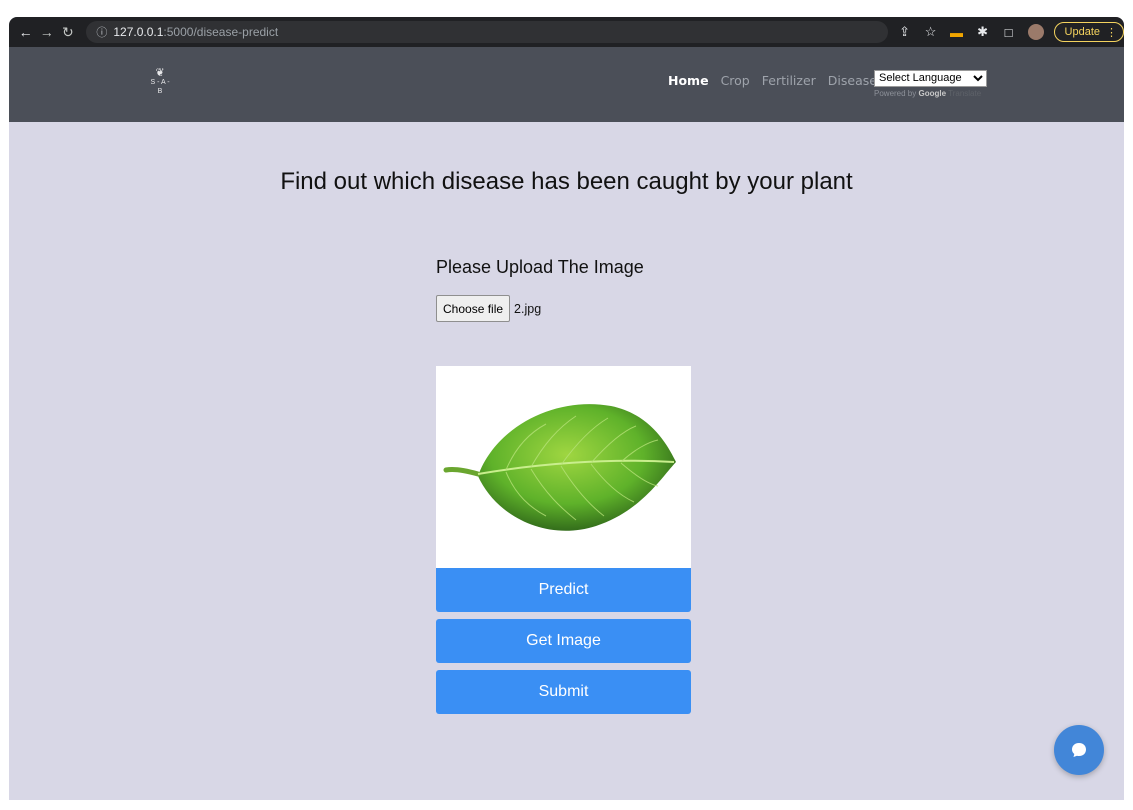  Describe the element at coordinates (735, 80) in the screenshot. I see `nav-link-crop: Crop` at that location.